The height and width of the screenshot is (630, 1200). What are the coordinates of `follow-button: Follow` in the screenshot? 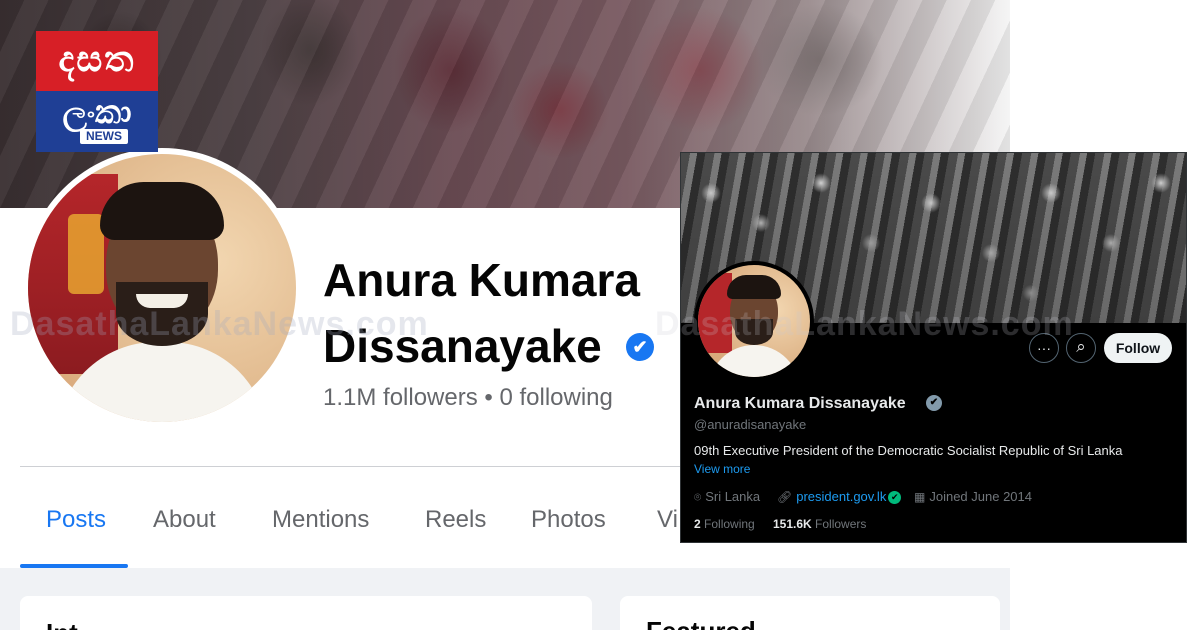 It's located at (1138, 348).